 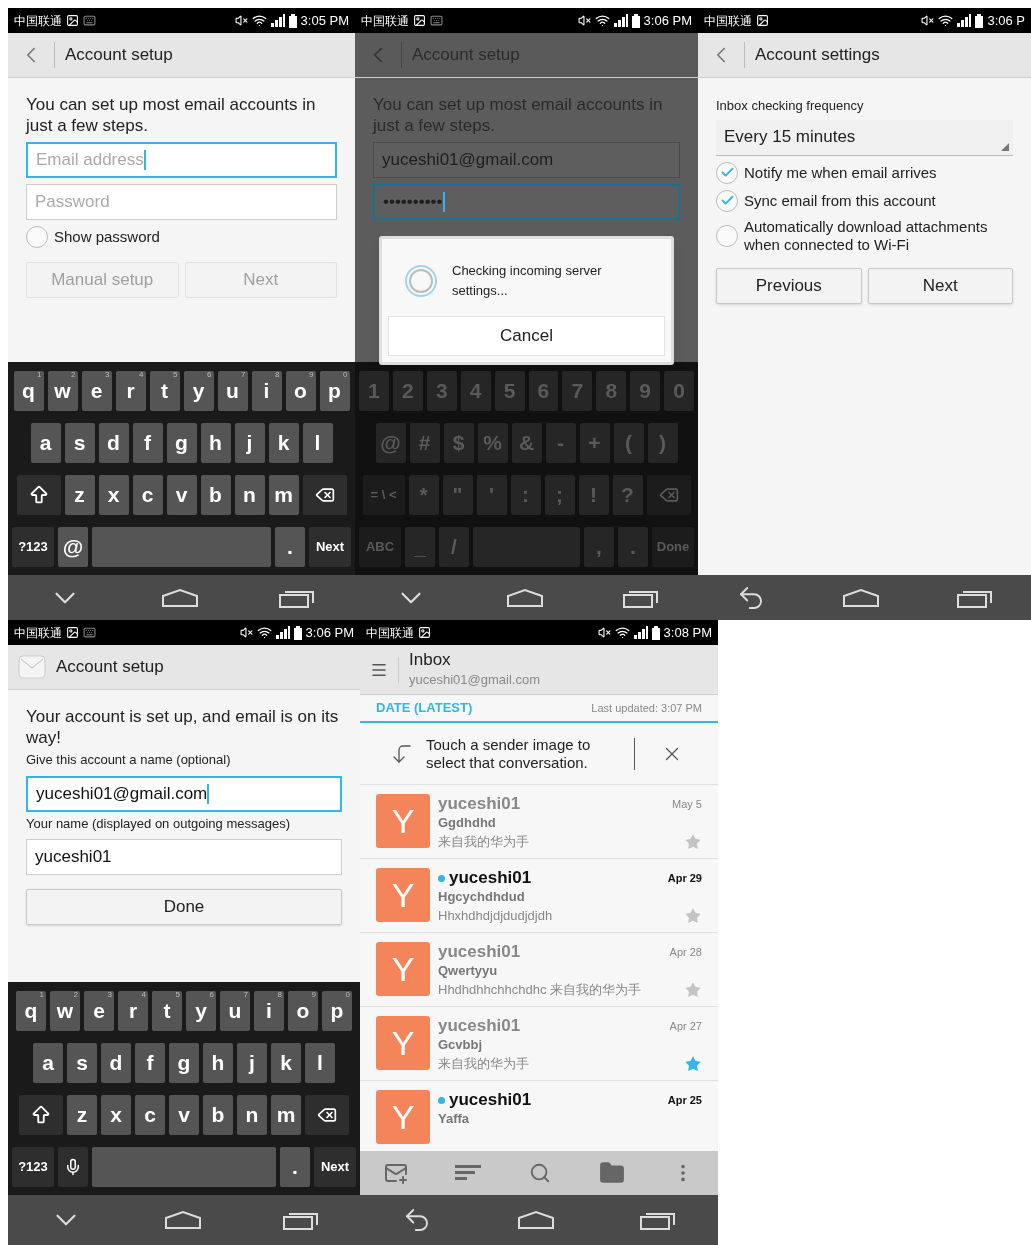 What do you see at coordinates (940, 285) in the screenshot?
I see `action-button: Next` at bounding box center [940, 285].